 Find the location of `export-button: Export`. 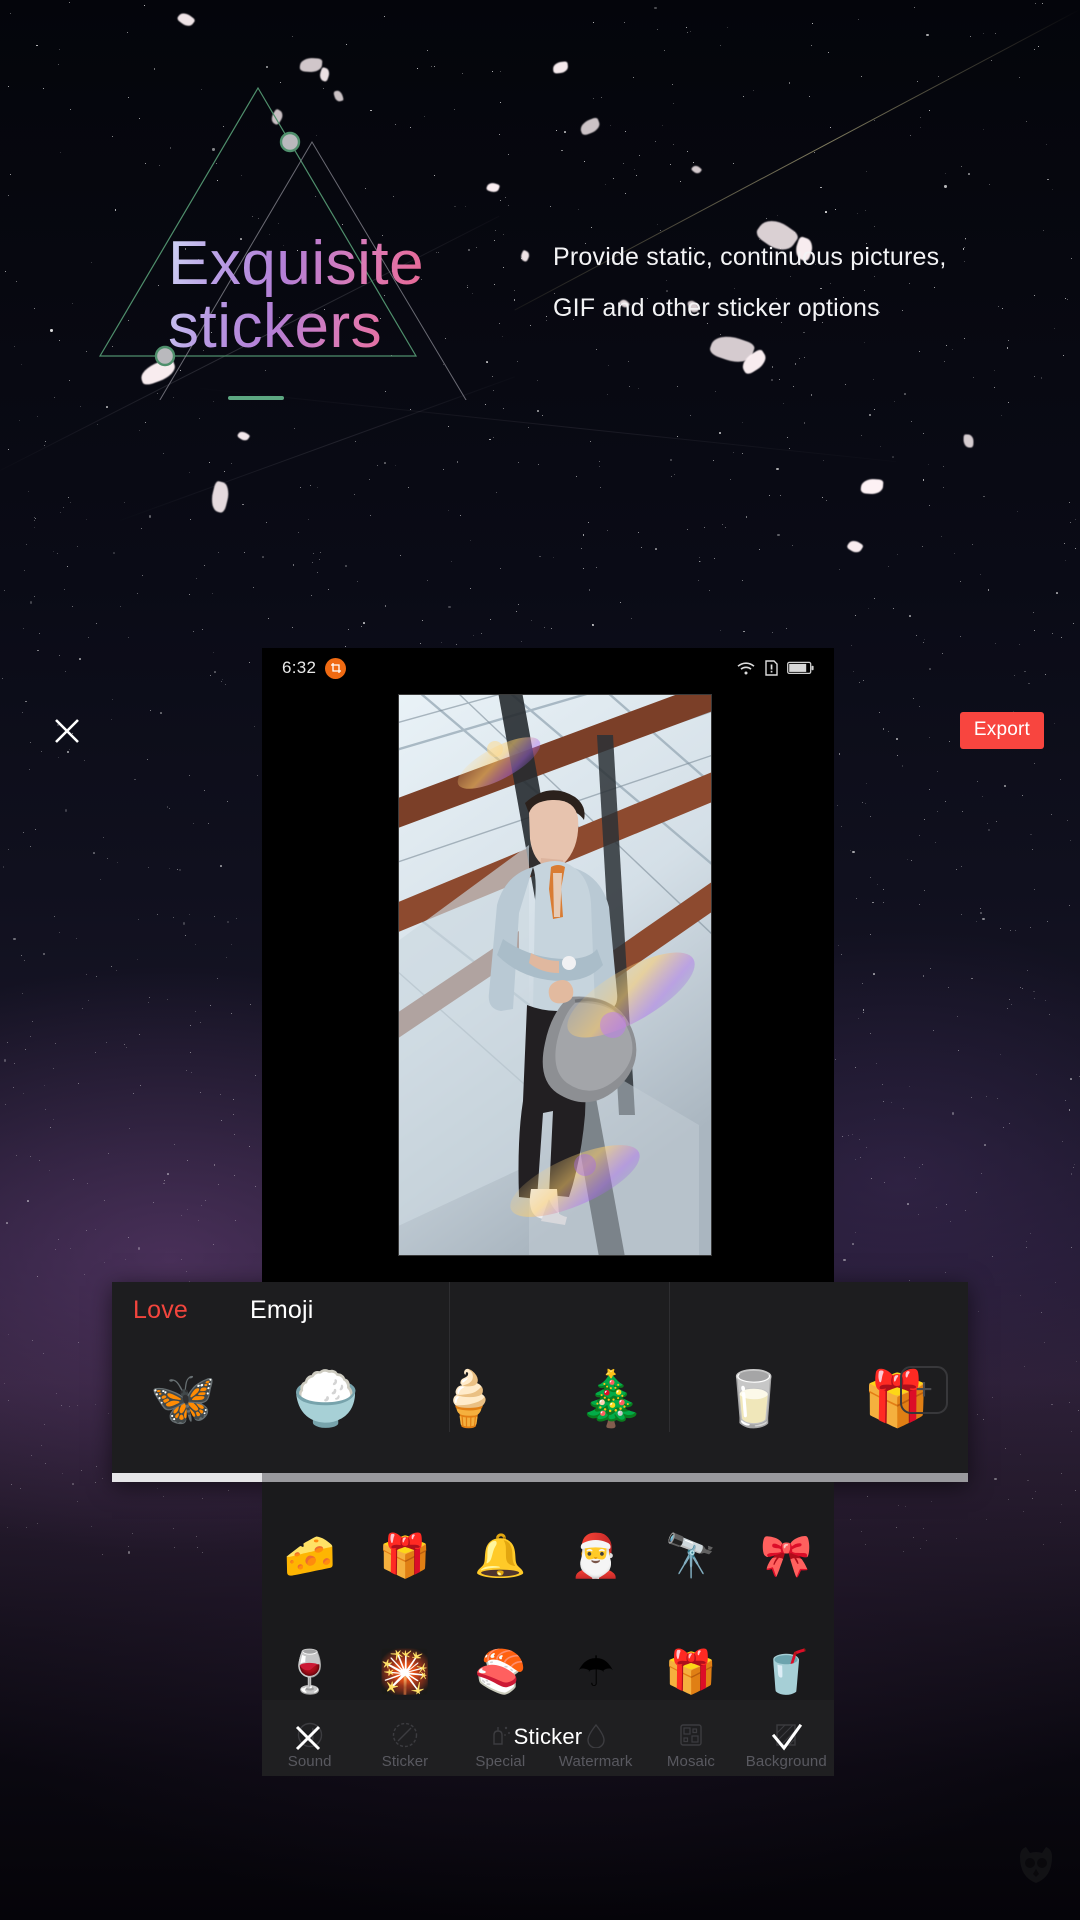

export-button: Export is located at coordinates (1001, 730).